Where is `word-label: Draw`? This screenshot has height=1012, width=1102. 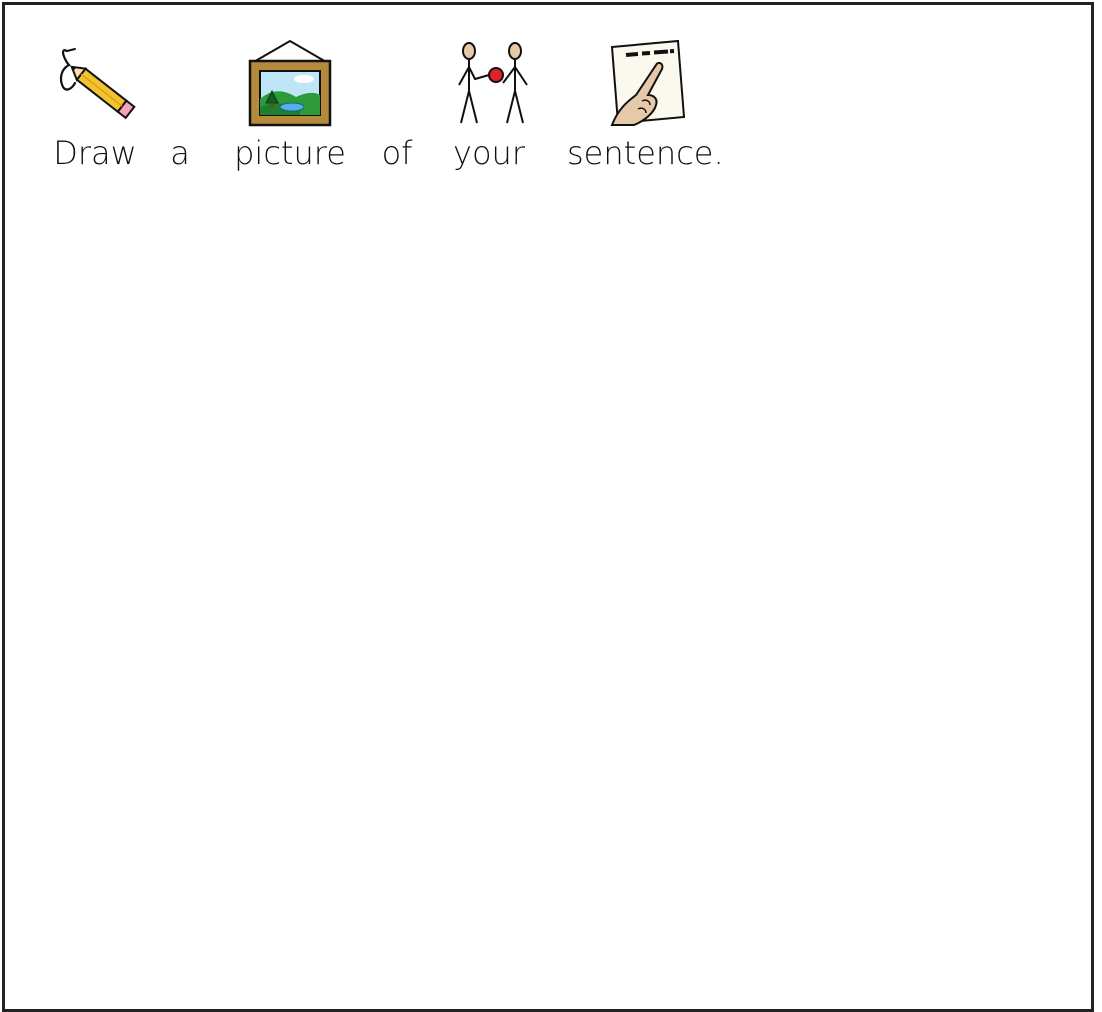
word-label: Draw is located at coordinates (95, 153).